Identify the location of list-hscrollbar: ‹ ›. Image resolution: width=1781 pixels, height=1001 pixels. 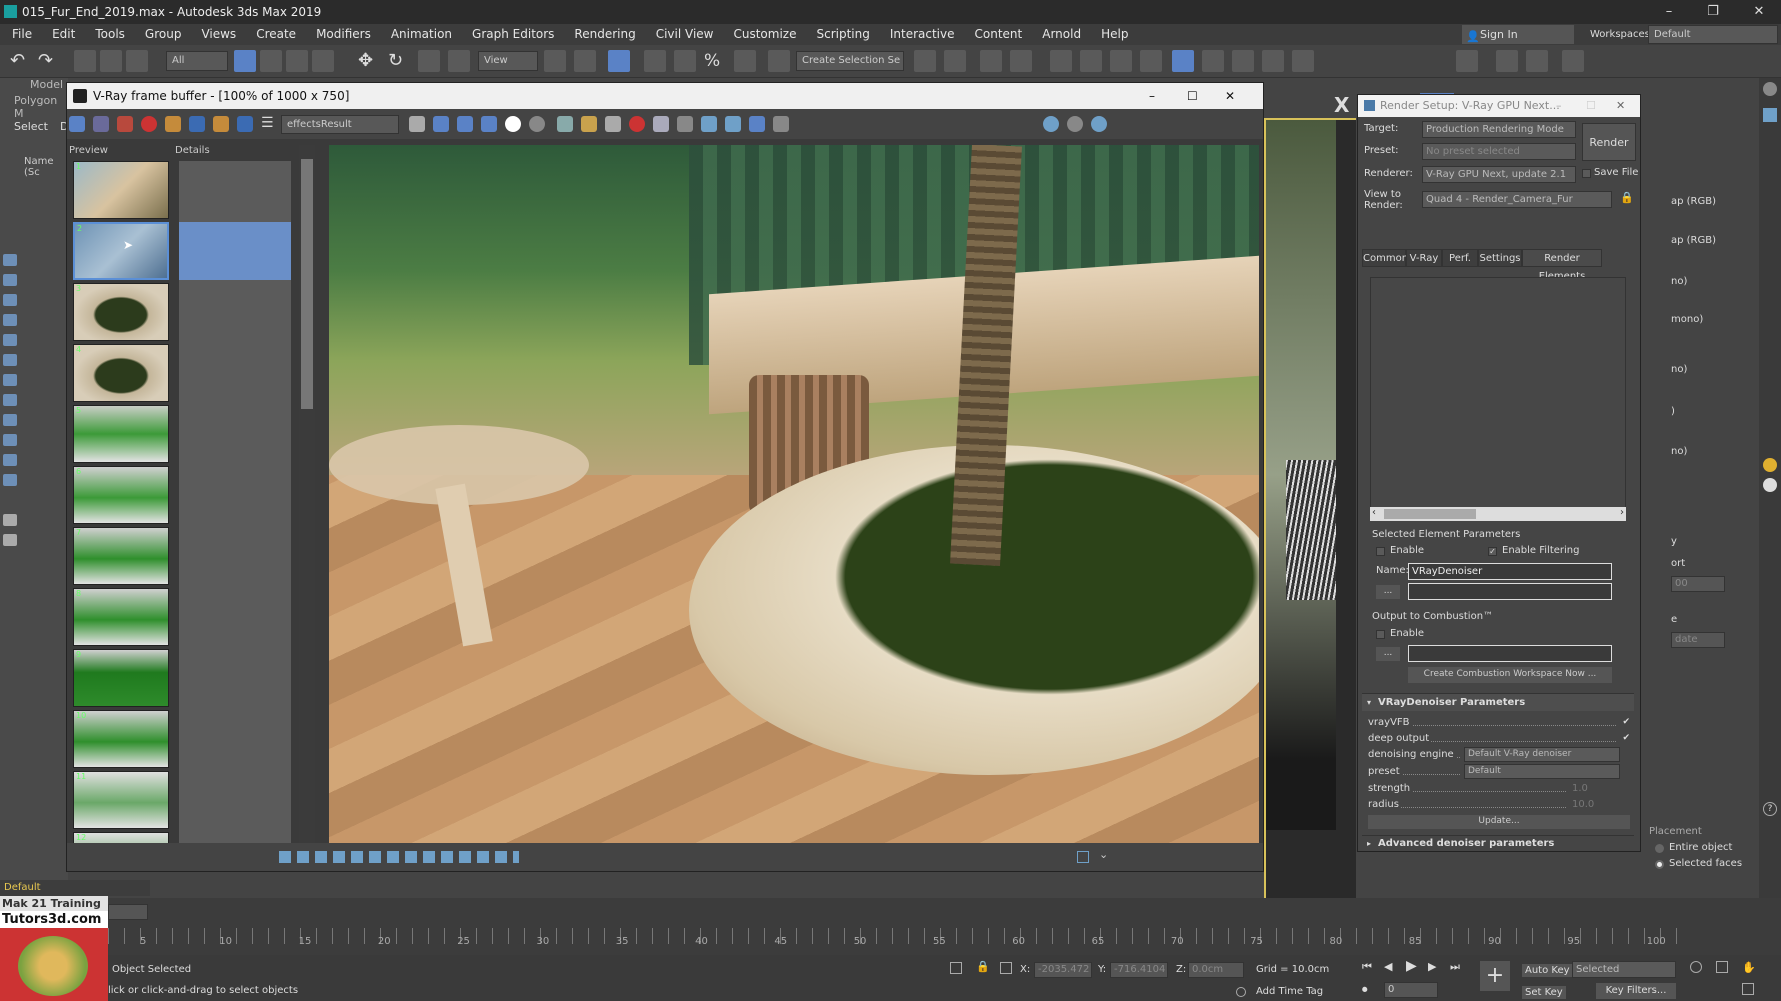
(1498, 514).